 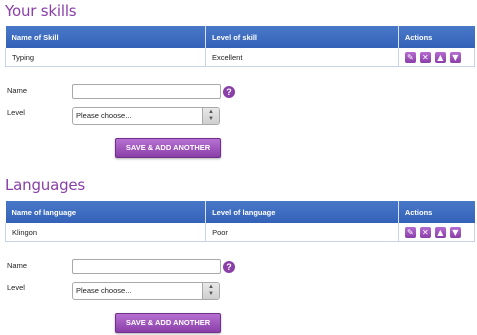 What do you see at coordinates (105, 57) in the screenshot?
I see `skill-name-cell: Typing` at bounding box center [105, 57].